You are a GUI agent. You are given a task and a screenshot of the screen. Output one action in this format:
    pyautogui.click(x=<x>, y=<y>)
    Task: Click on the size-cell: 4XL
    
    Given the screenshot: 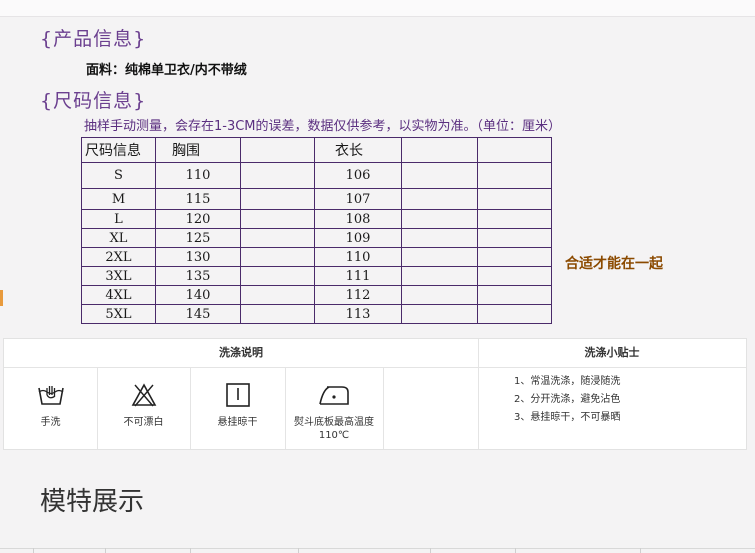 What is the action you would take?
    pyautogui.click(x=118, y=295)
    